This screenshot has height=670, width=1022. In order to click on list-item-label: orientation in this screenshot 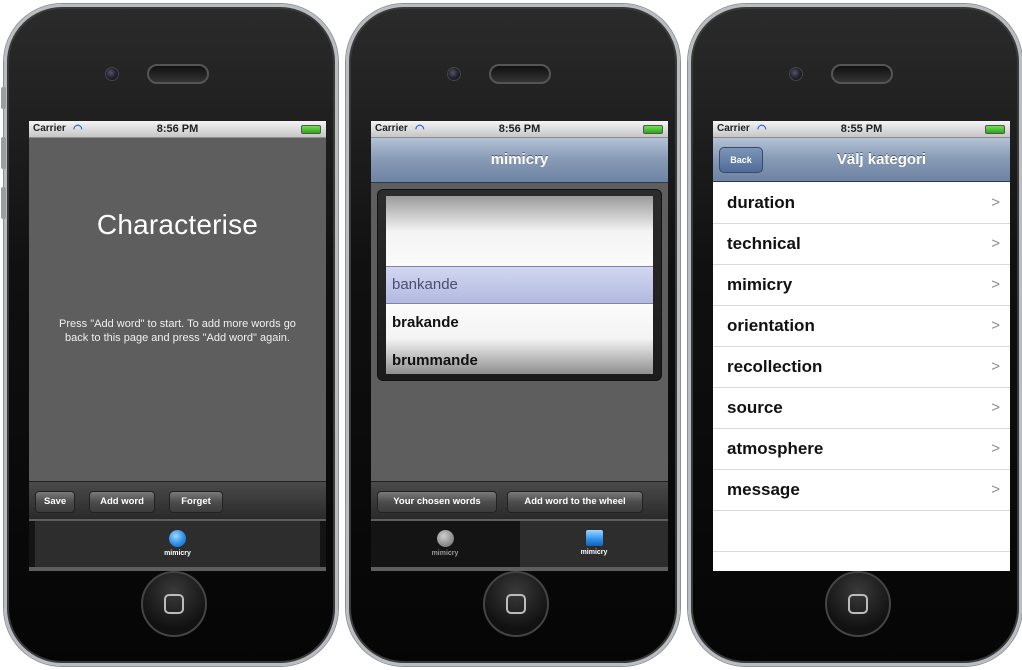, I will do `click(771, 325)`.